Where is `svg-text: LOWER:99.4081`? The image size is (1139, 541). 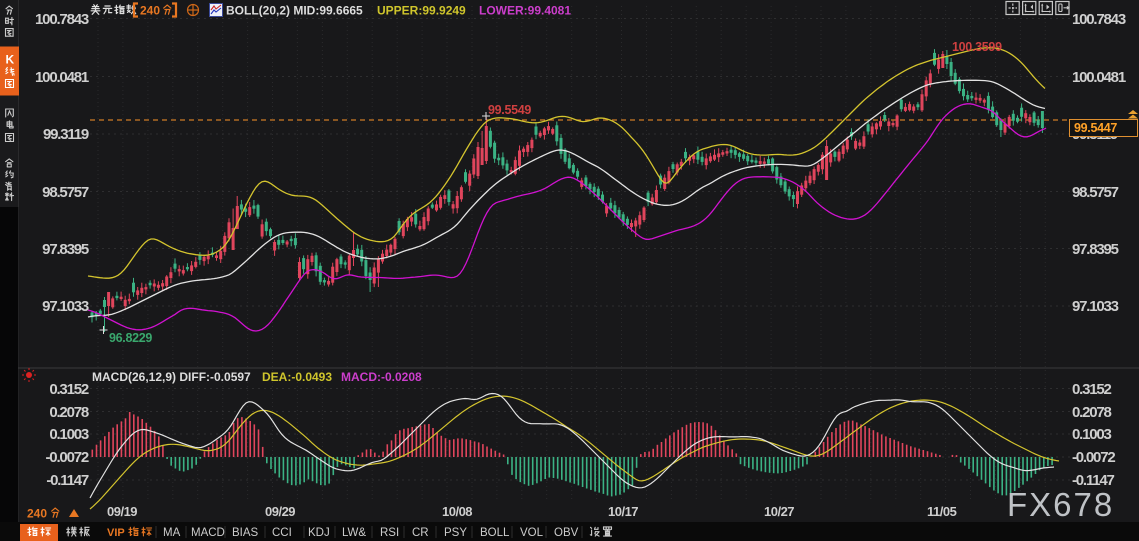
svg-text: LOWER:99.4081 is located at coordinates (525, 11).